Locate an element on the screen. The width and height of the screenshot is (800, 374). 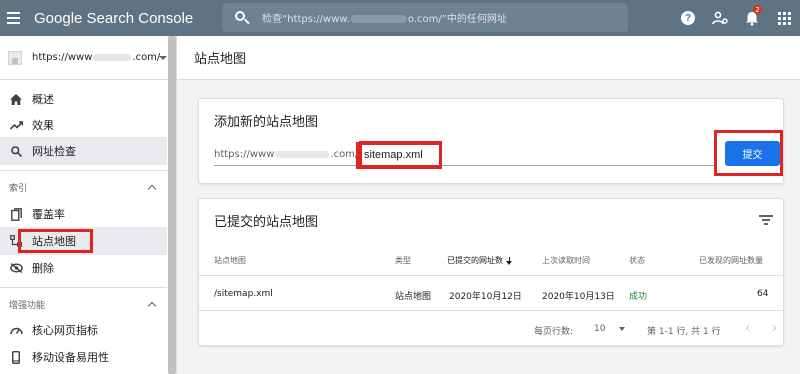
sidebar-item-performance: 效果 is located at coordinates (83, 125).